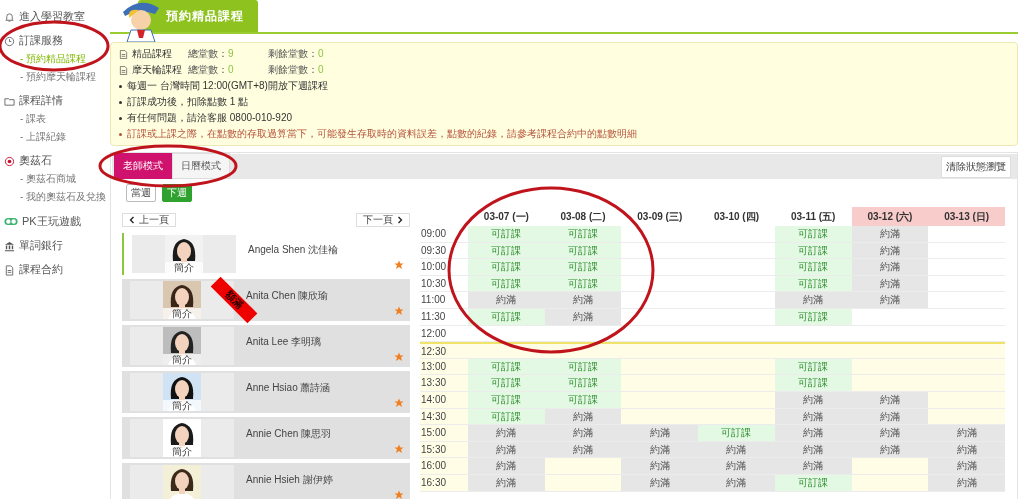 The height and width of the screenshot is (499, 1024). I want to click on notice-text: 訂課或上課之際，在點數的存取過算當下，可能發生存取時的資料誤差，點數的紀錄，請參考課程合約中的點數明細, so click(382, 134).